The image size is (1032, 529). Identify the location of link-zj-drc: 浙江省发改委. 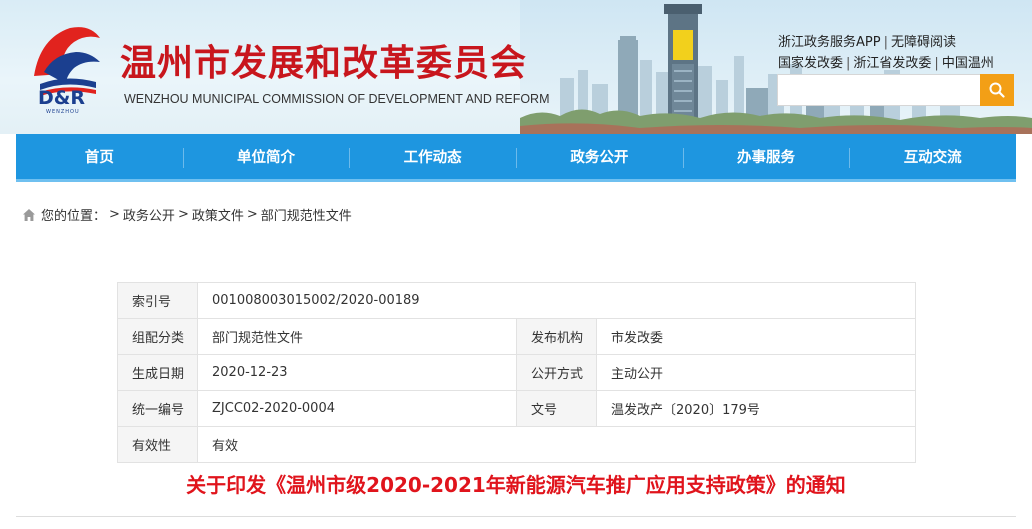
(892, 63).